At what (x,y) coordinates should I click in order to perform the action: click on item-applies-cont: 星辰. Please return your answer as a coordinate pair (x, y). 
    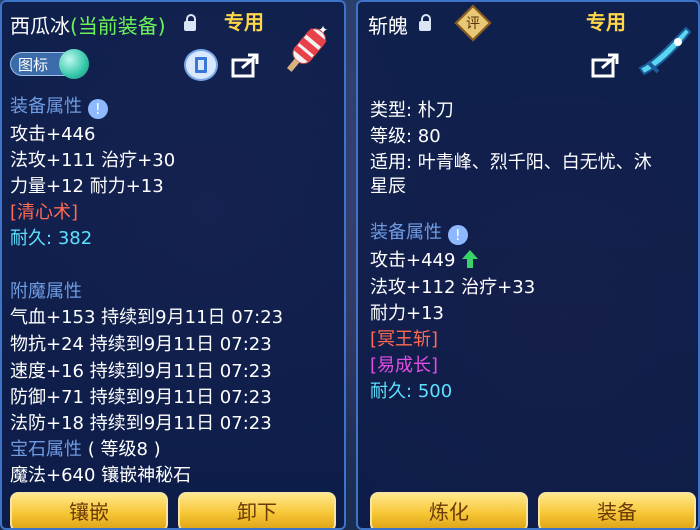
    Looking at the image, I should click on (388, 186).